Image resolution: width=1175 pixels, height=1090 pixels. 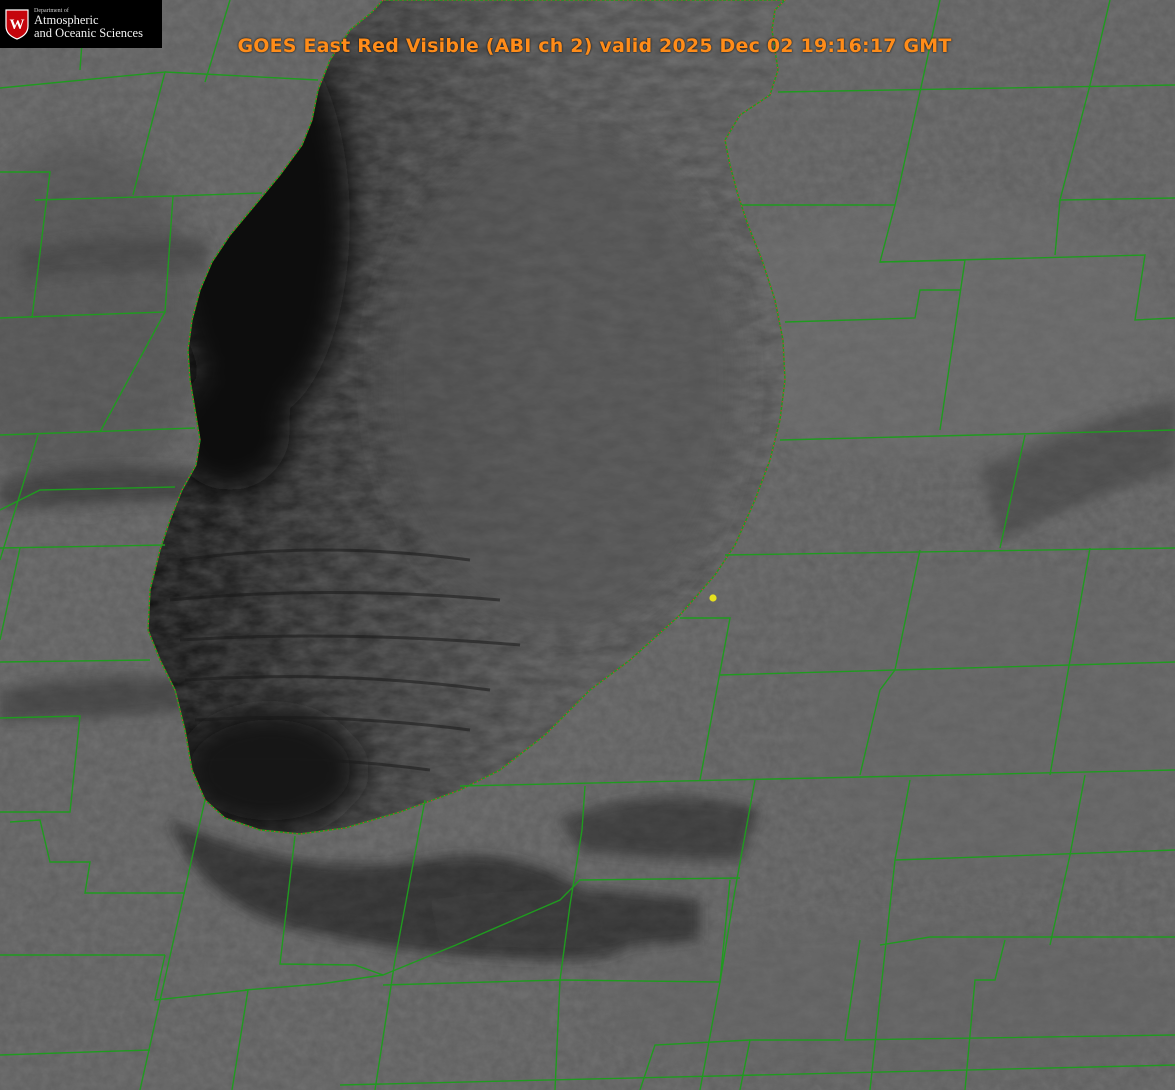 What do you see at coordinates (713, 598) in the screenshot?
I see `location-marker` at bounding box center [713, 598].